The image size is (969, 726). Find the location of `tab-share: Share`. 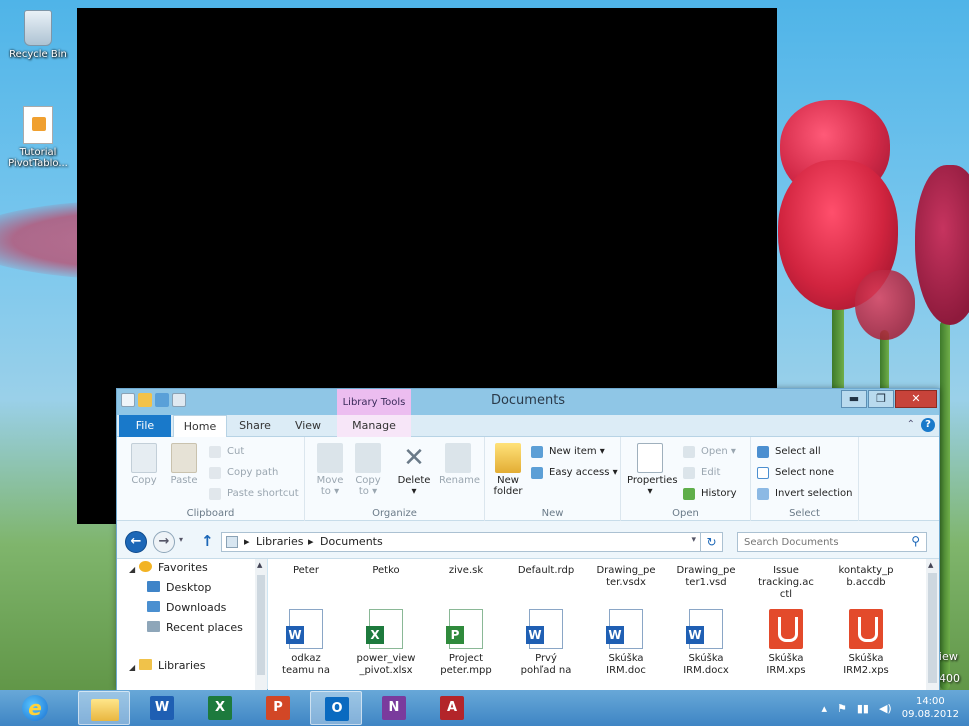

tab-share: Share is located at coordinates (255, 426).